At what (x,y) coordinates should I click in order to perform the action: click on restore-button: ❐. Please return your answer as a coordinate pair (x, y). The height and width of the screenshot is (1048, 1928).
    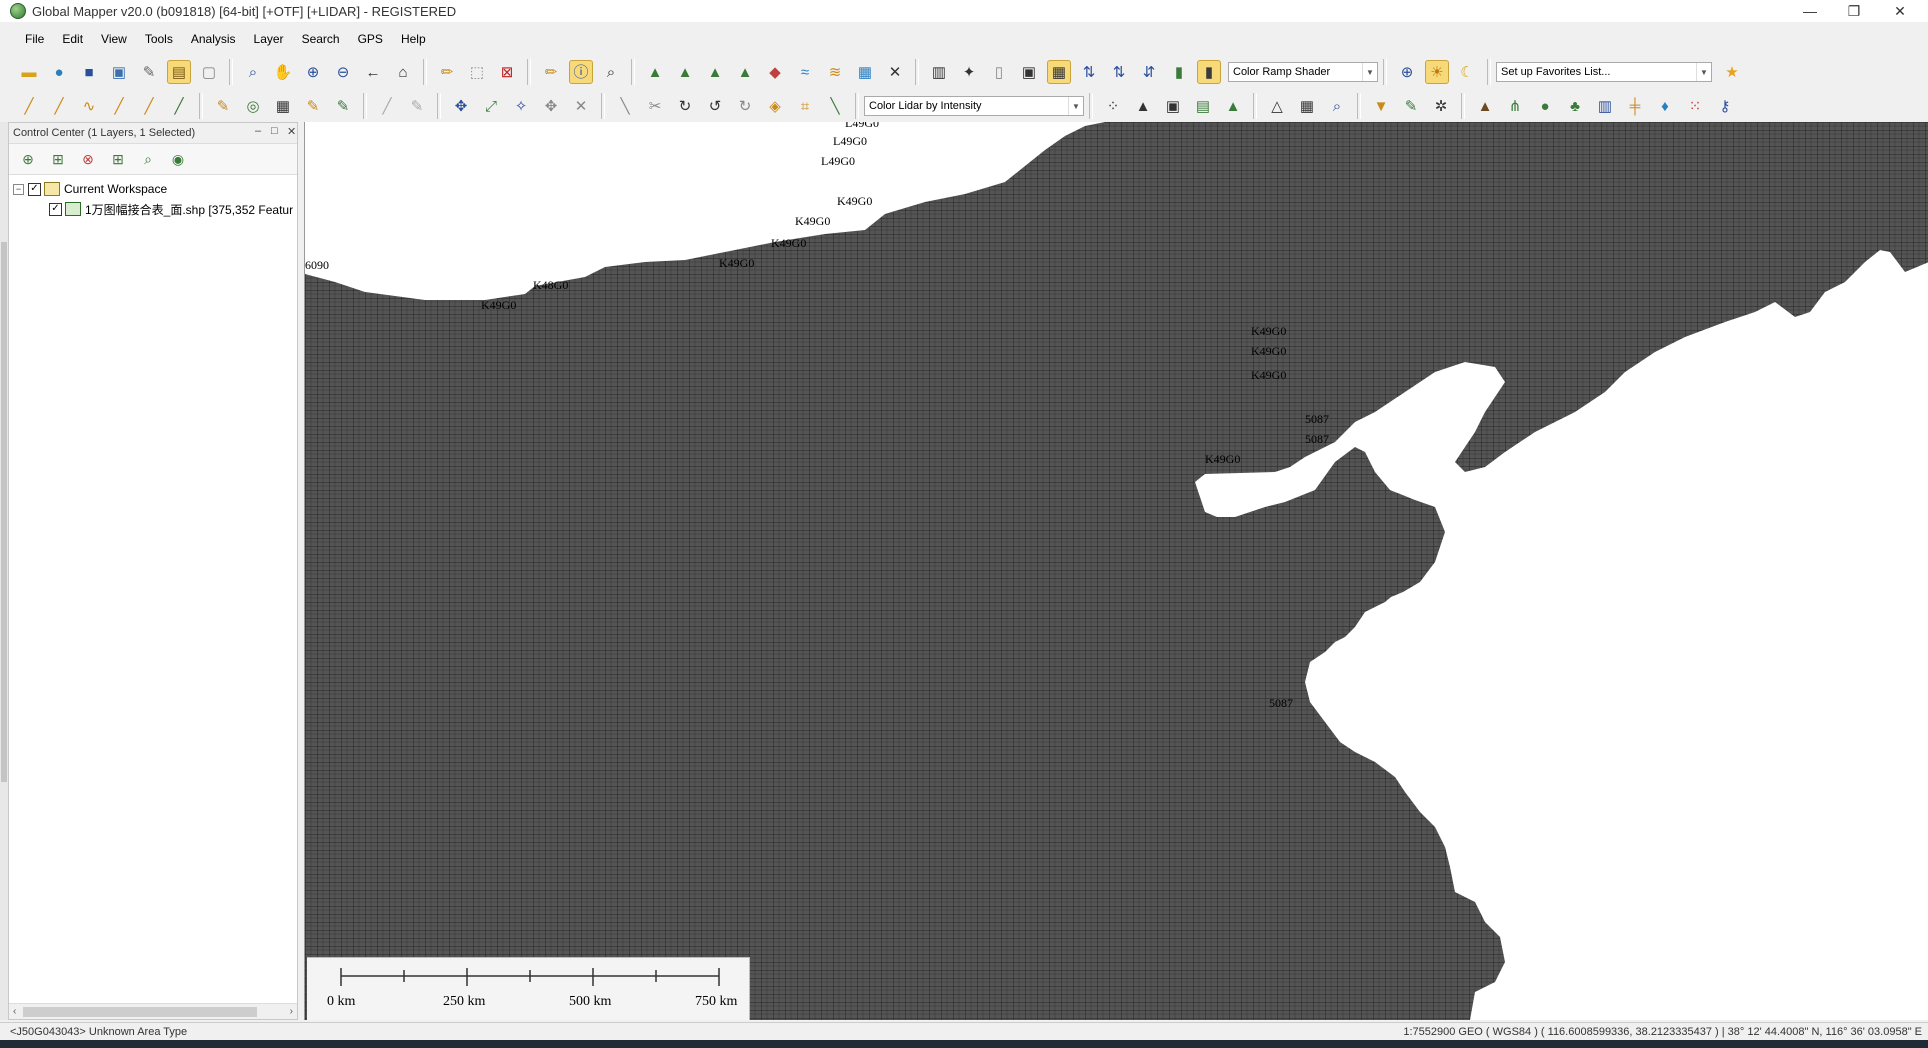
    Looking at the image, I should click on (1854, 11).